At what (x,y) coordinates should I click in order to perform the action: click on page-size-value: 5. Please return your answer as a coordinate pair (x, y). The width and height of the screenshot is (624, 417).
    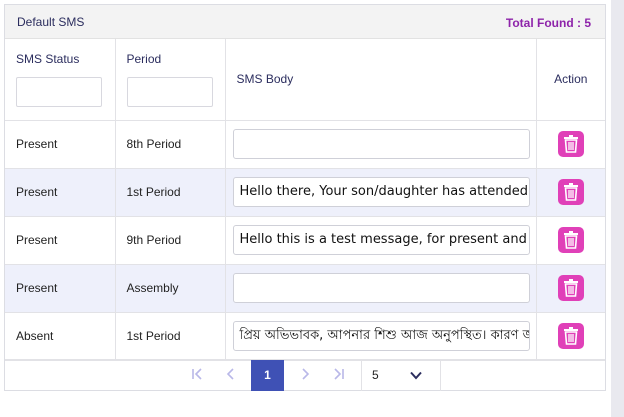
    Looking at the image, I should click on (375, 375).